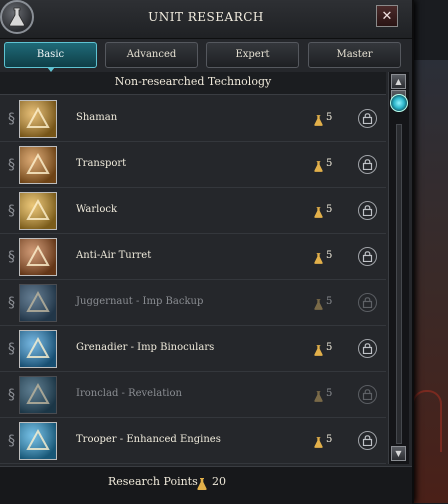  I want to click on technology-name: Transport, so click(101, 163).